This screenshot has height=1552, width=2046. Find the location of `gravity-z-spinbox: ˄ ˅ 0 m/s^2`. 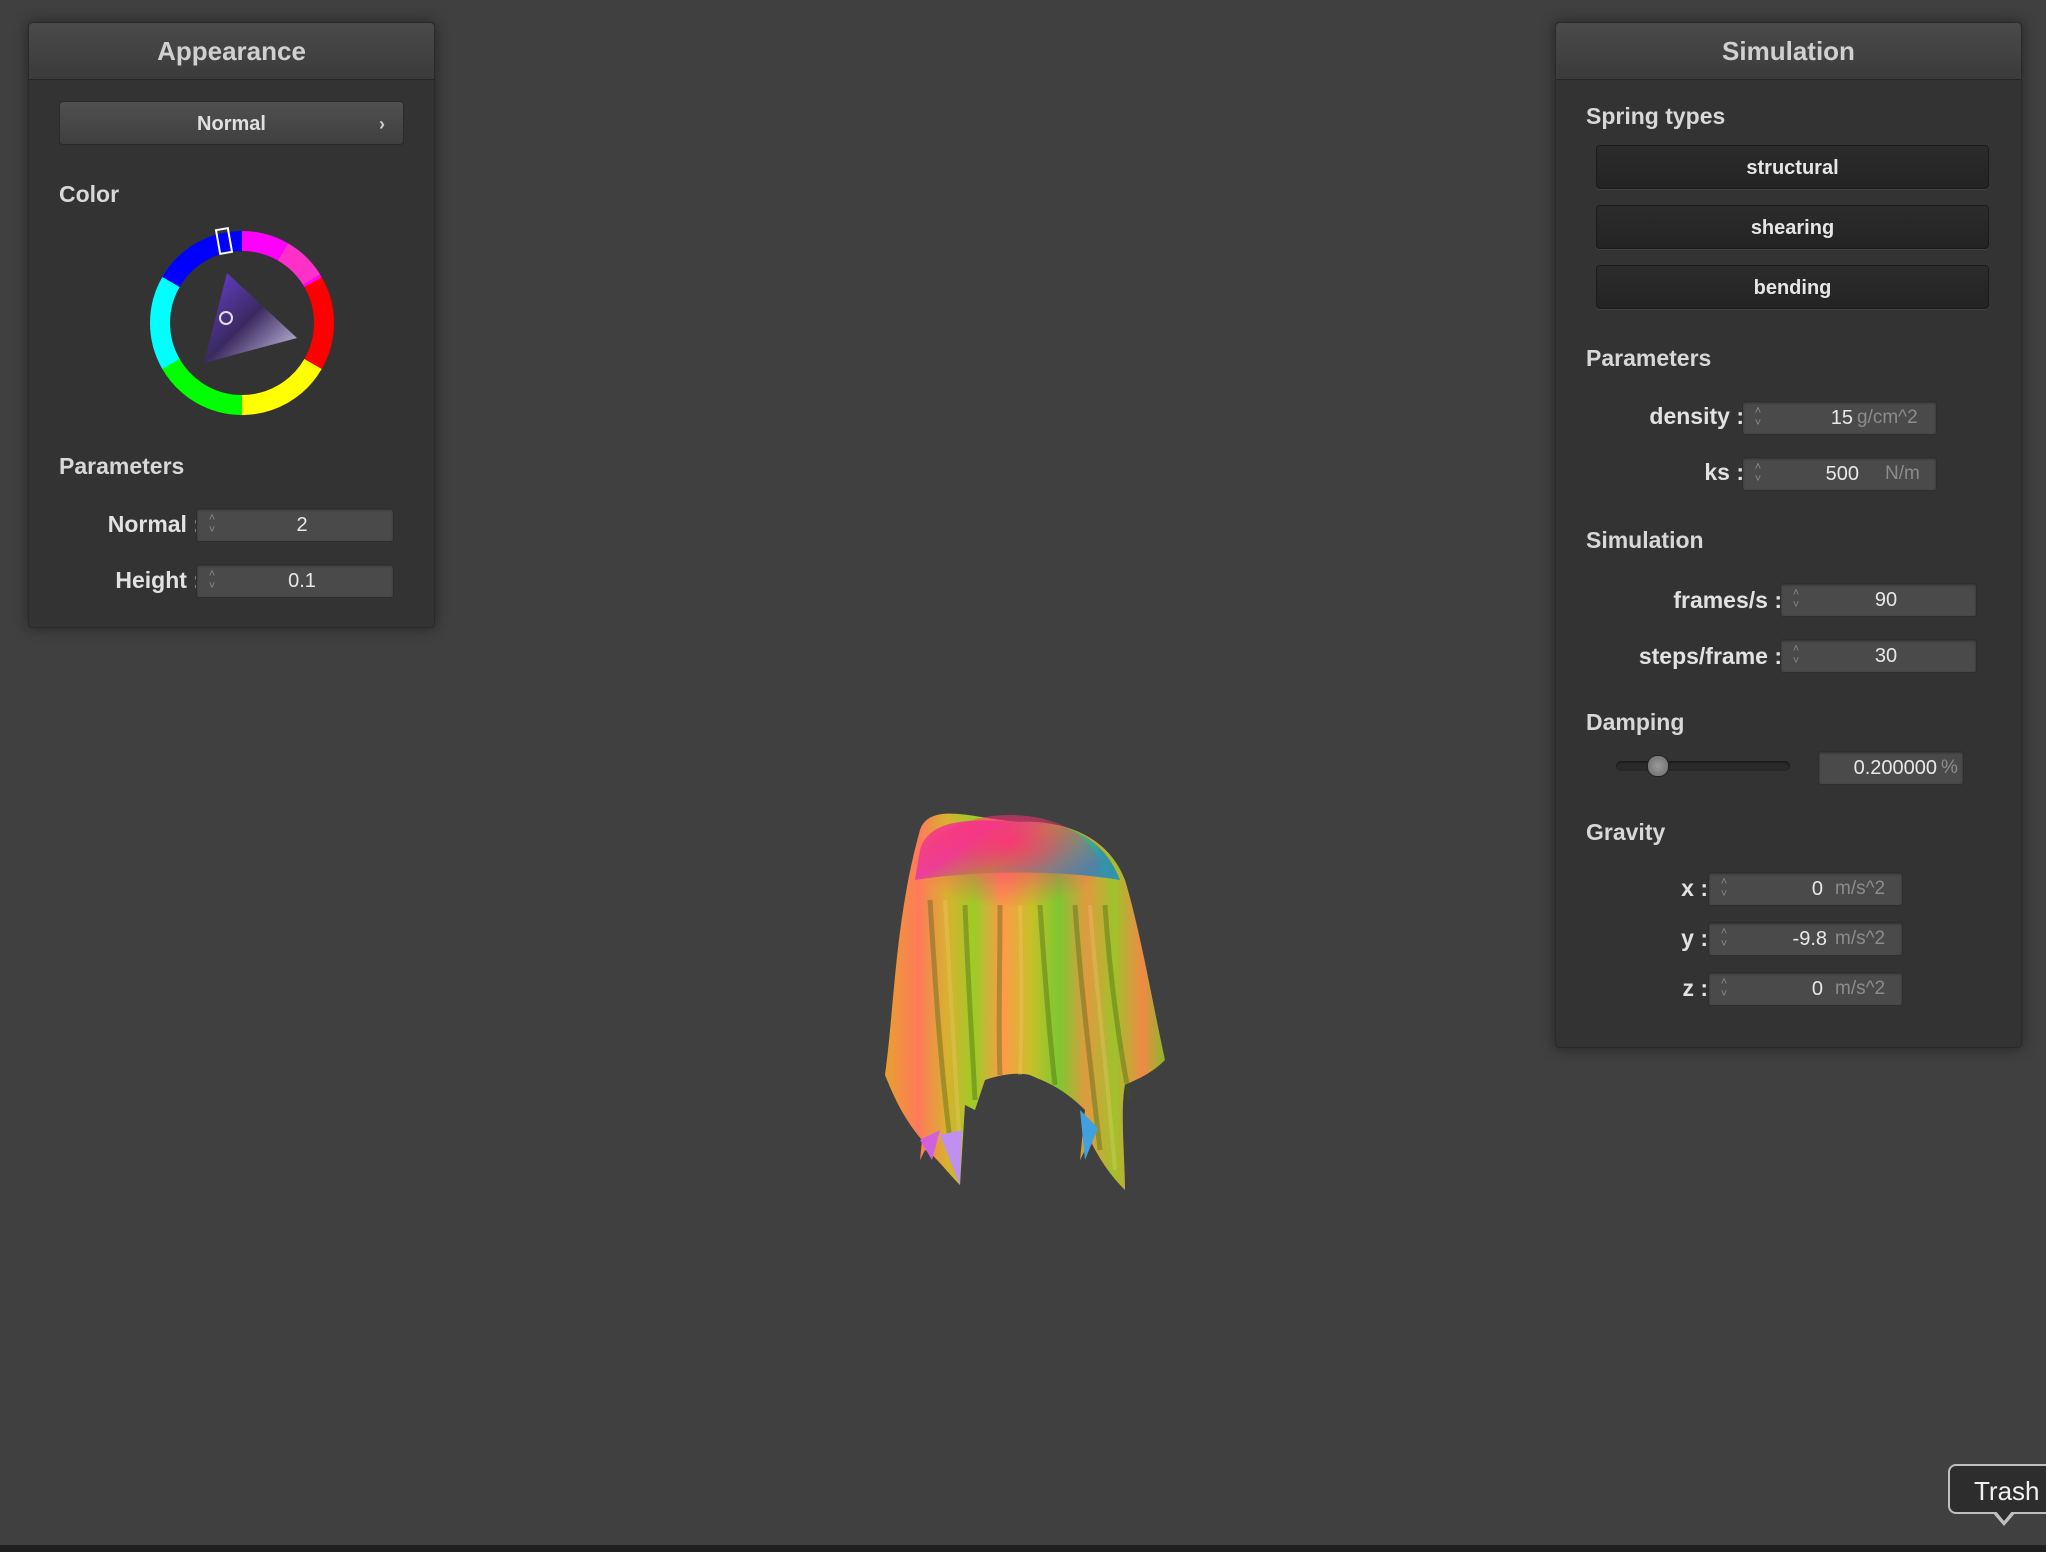

gravity-z-spinbox: ˄ ˅ 0 m/s^2 is located at coordinates (1805, 989).